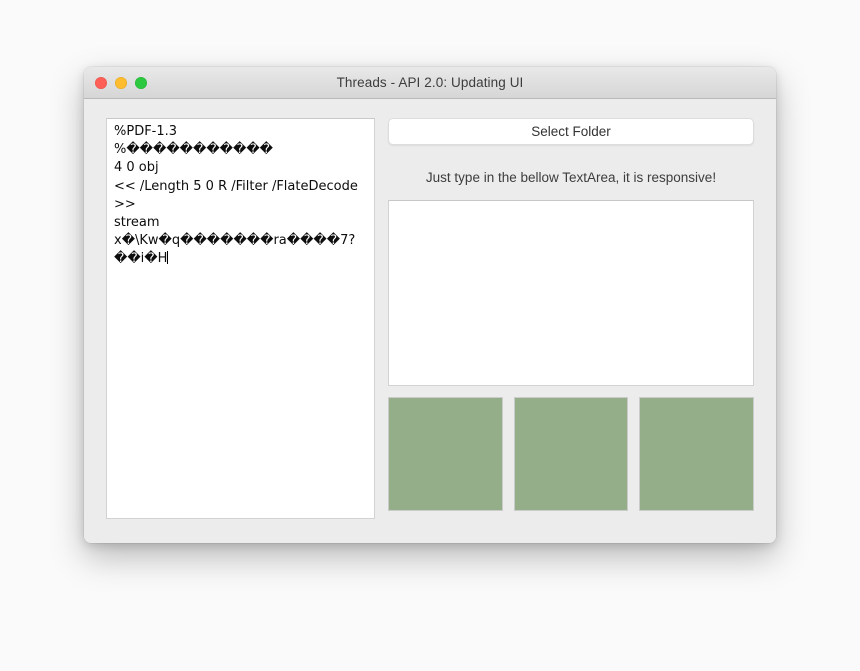 The image size is (860, 671). What do you see at coordinates (141, 82) in the screenshot?
I see `maximize-window-button` at bounding box center [141, 82].